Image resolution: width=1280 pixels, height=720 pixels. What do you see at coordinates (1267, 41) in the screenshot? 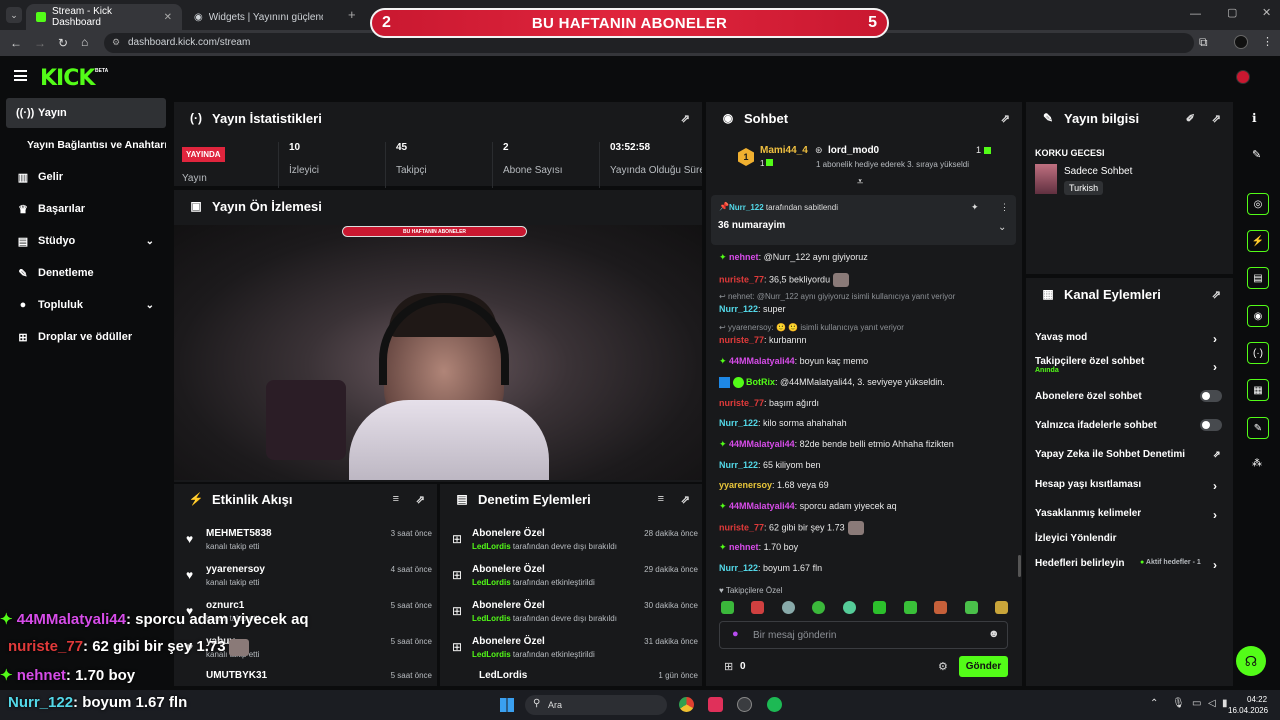
I see `browser-menu-icon: ⋮` at bounding box center [1267, 41].